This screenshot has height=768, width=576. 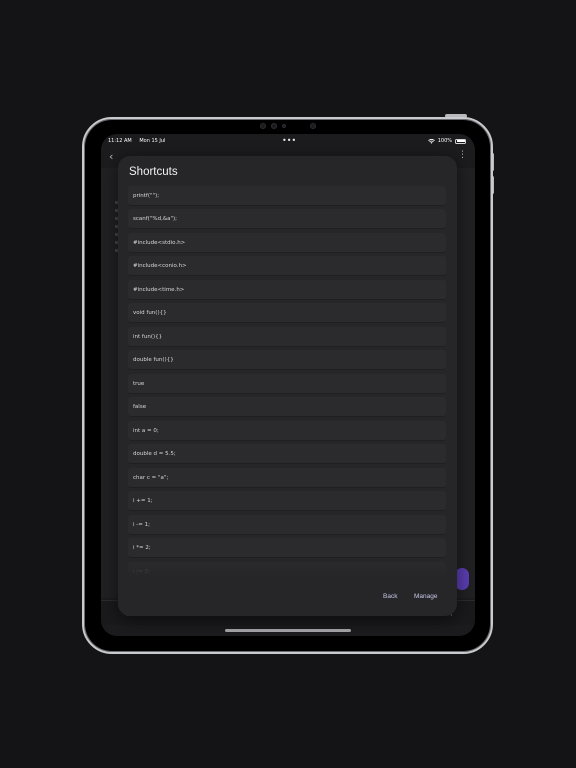 I want to click on status-date: Mon 15 Jul, so click(x=152, y=141).